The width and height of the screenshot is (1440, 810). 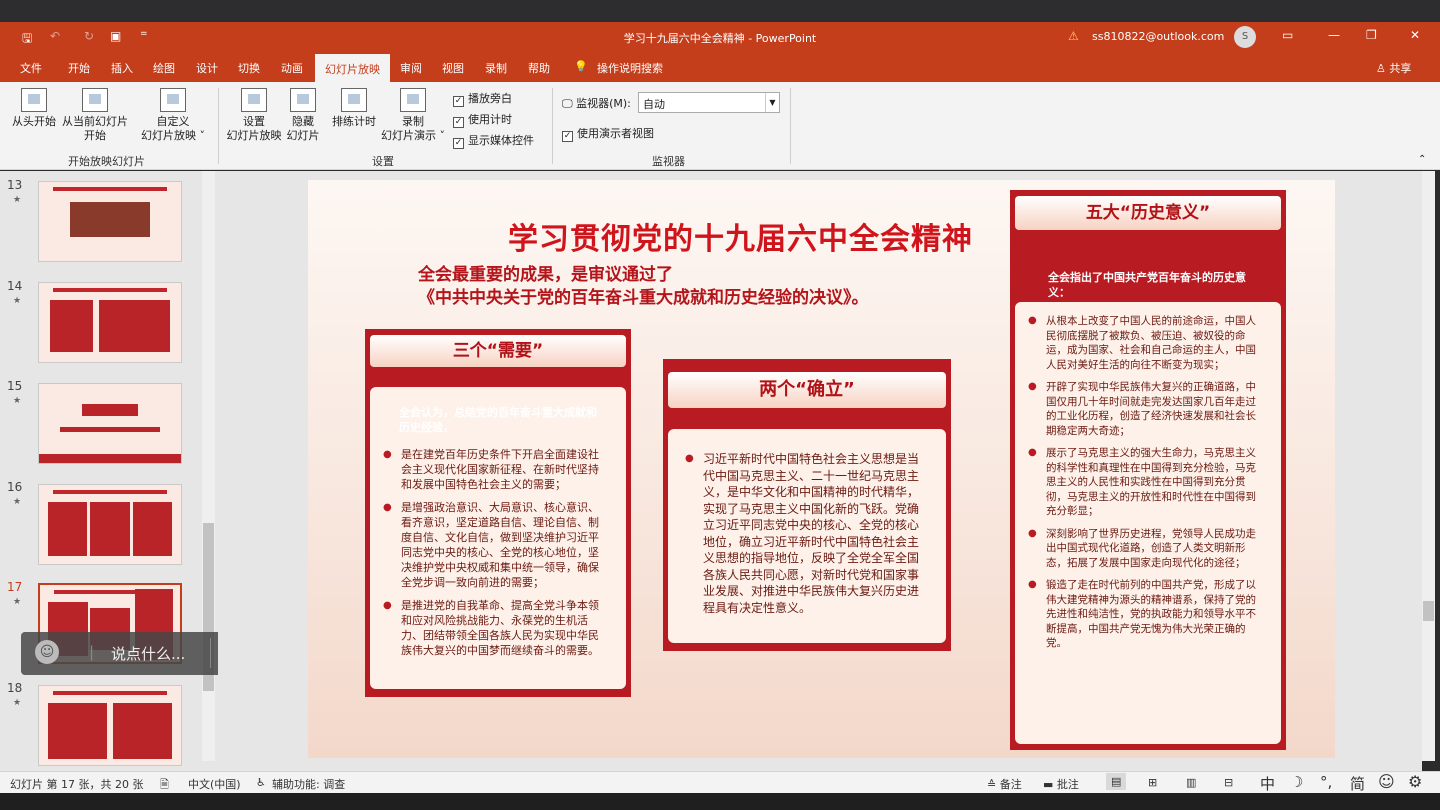 What do you see at coordinates (1415, 35) in the screenshot?
I see `close-icon: ✕` at bounding box center [1415, 35].